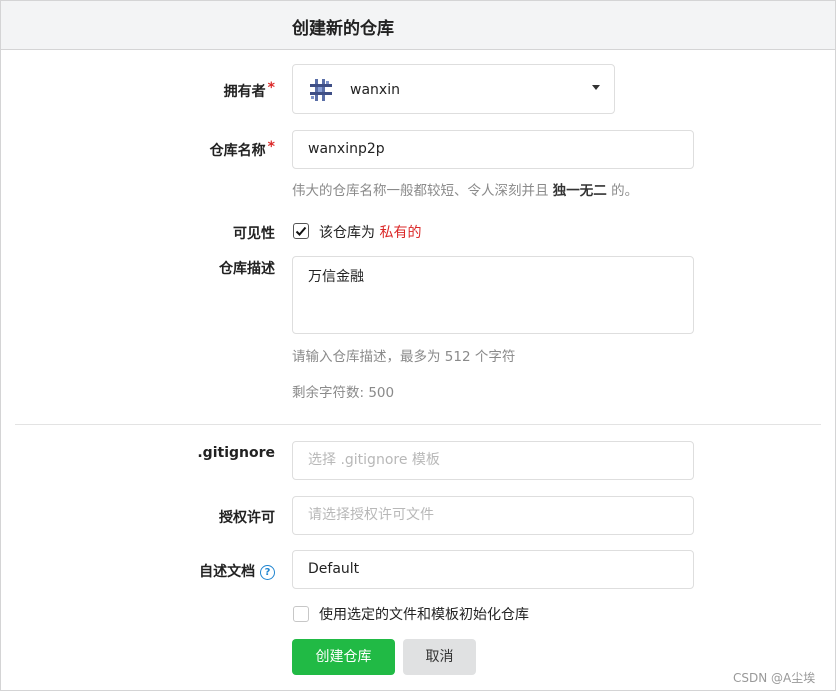  What do you see at coordinates (424, 615) in the screenshot?
I see `init-label: 使用选定的文件和模板初始化仓库` at bounding box center [424, 615].